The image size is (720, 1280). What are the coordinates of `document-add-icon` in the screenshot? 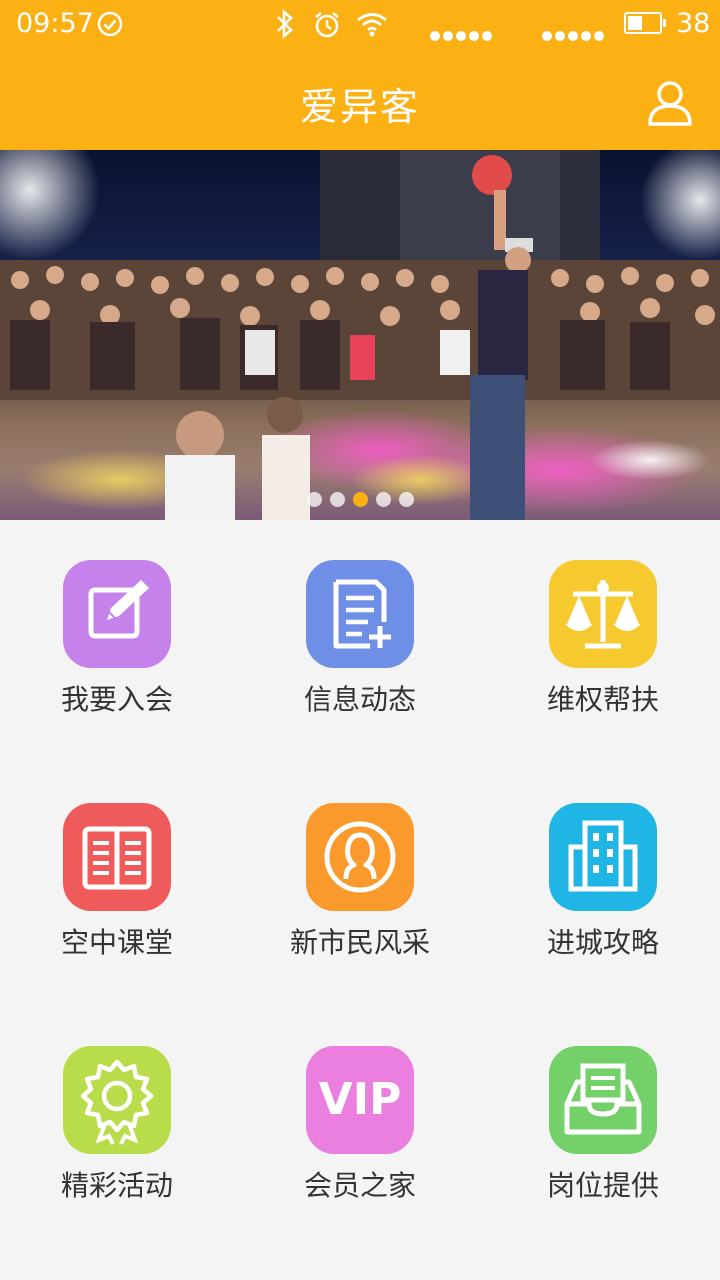 It's located at (360, 614).